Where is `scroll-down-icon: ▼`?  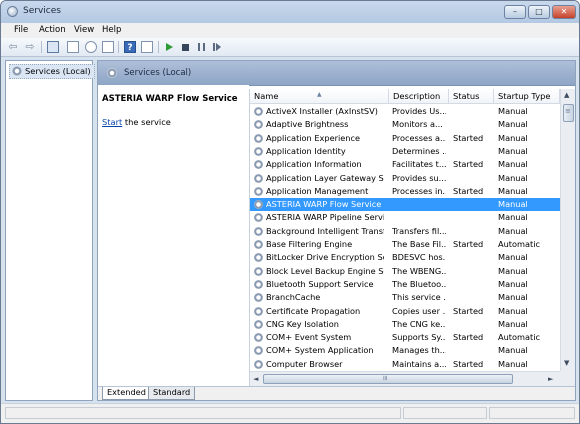 scroll-down-icon: ▼ is located at coordinates (566, 363).